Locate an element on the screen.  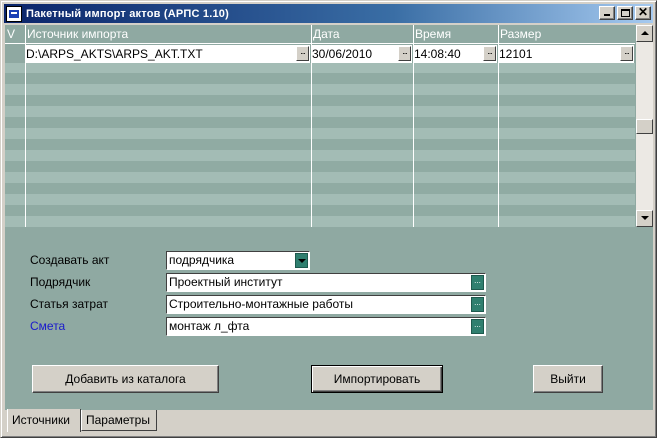
close-icon: ✕ is located at coordinates (643, 12).